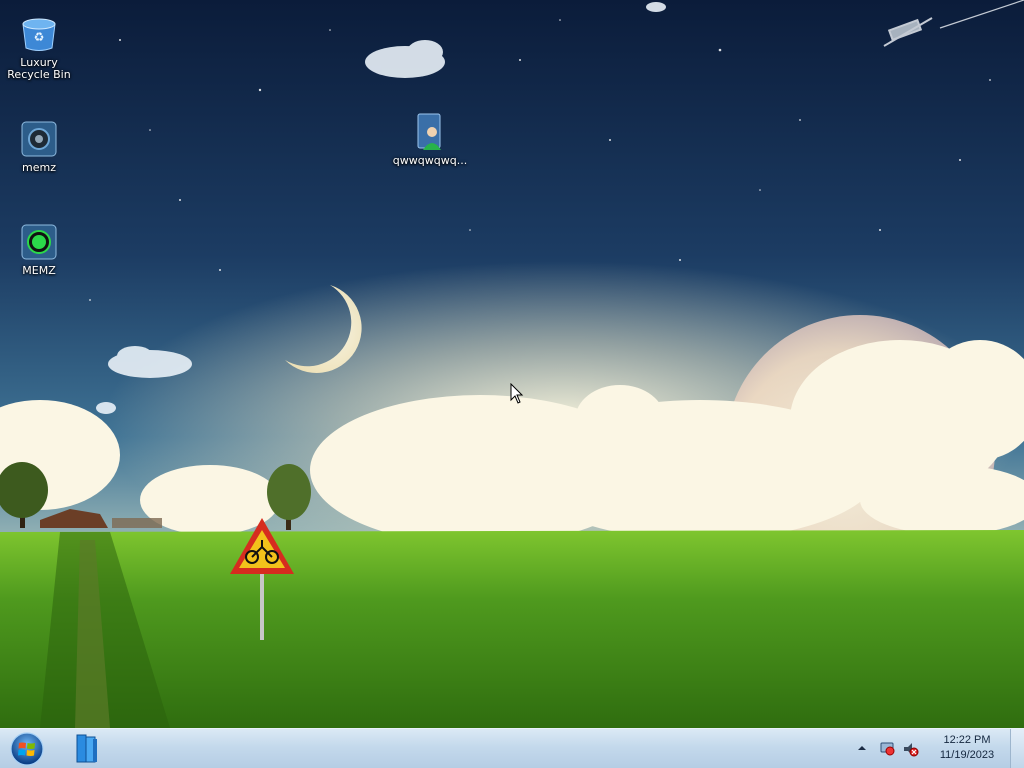  What do you see at coordinates (967, 755) in the screenshot?
I see `clock-date: 11/19/2023` at bounding box center [967, 755].